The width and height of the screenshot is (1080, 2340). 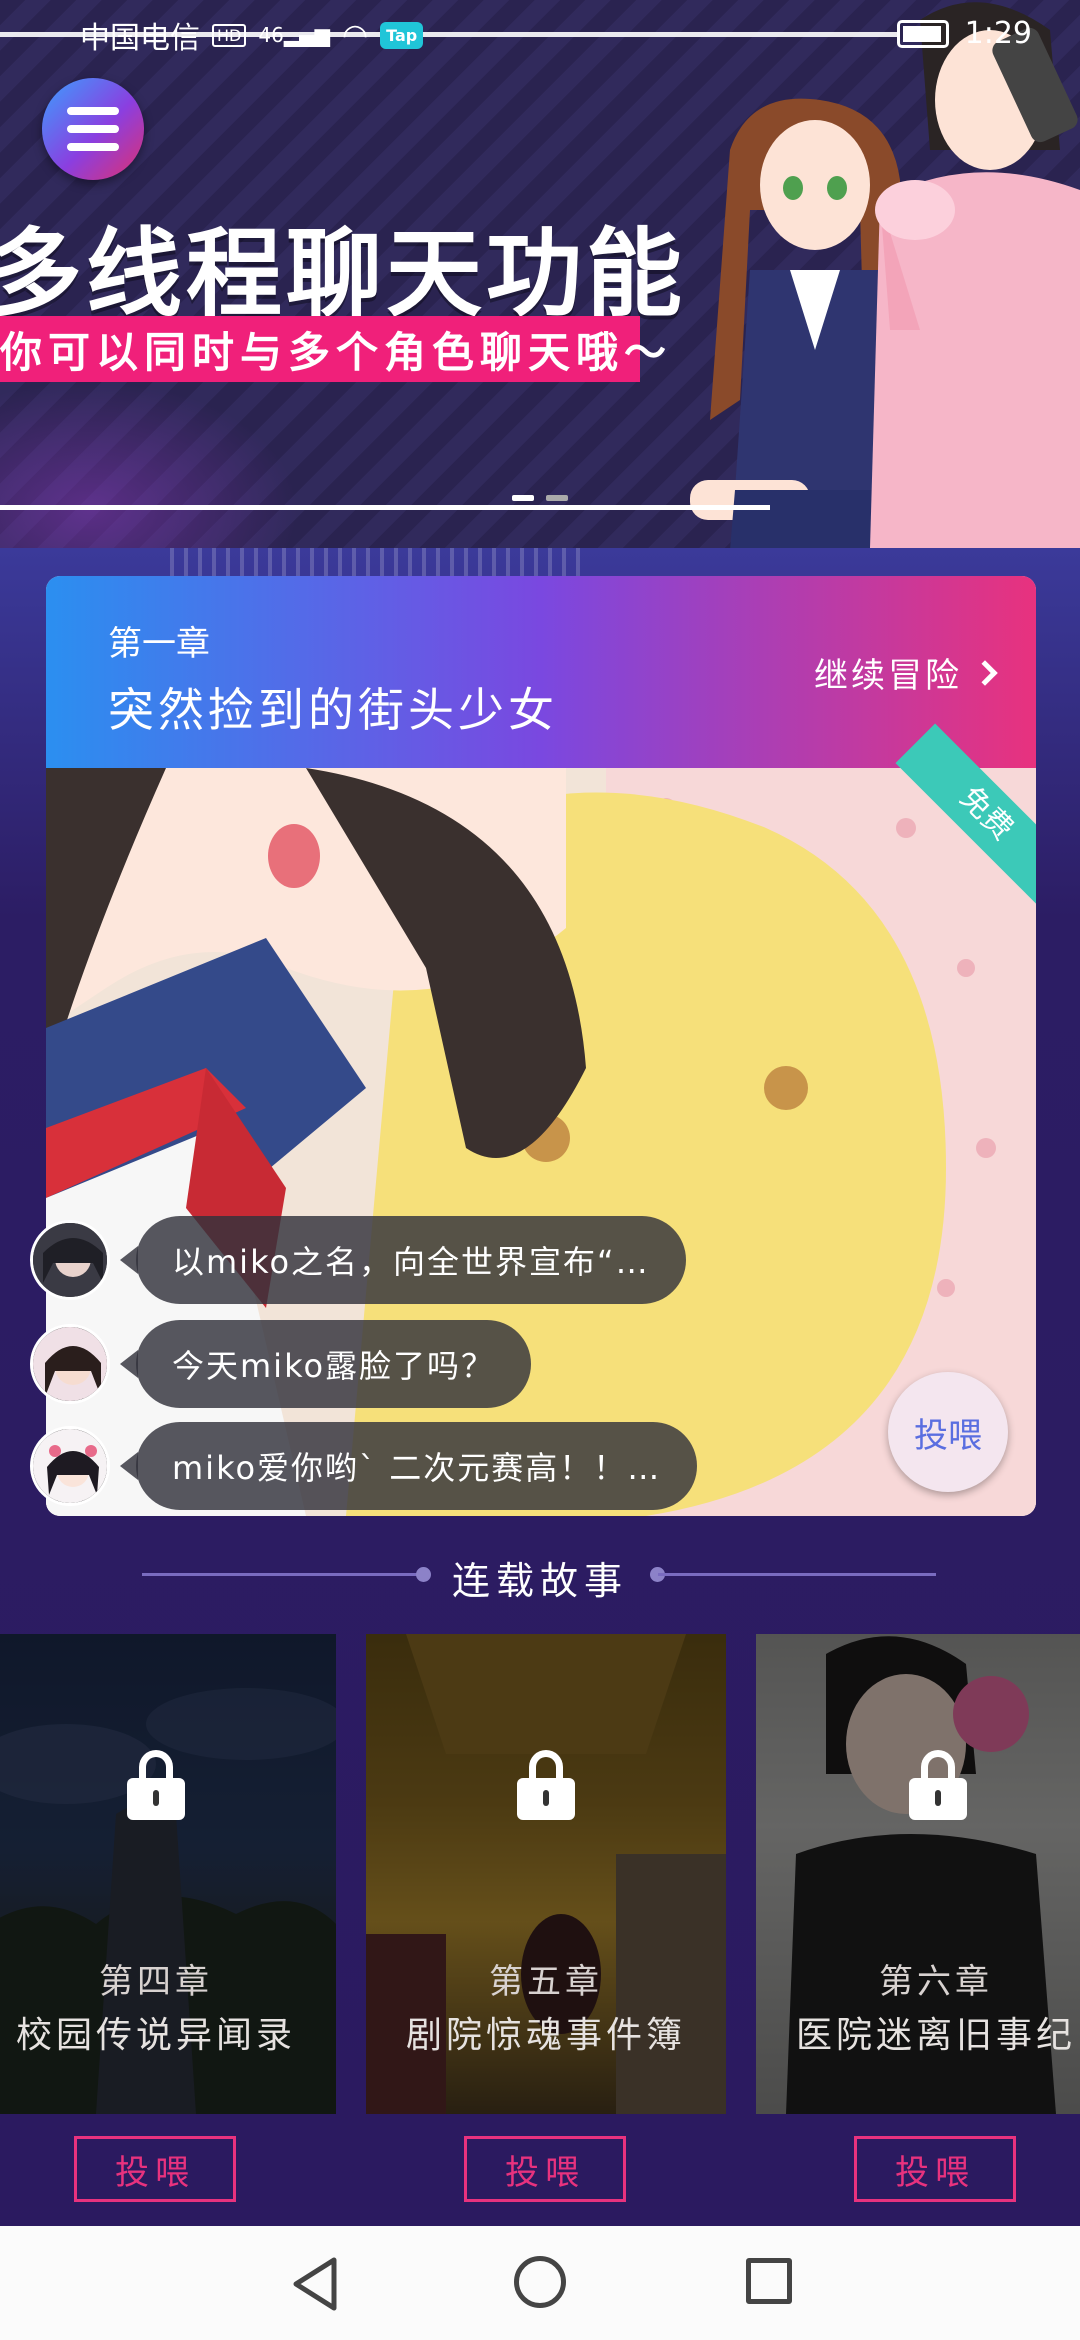 What do you see at coordinates (385, 507) in the screenshot?
I see `banner-divider` at bounding box center [385, 507].